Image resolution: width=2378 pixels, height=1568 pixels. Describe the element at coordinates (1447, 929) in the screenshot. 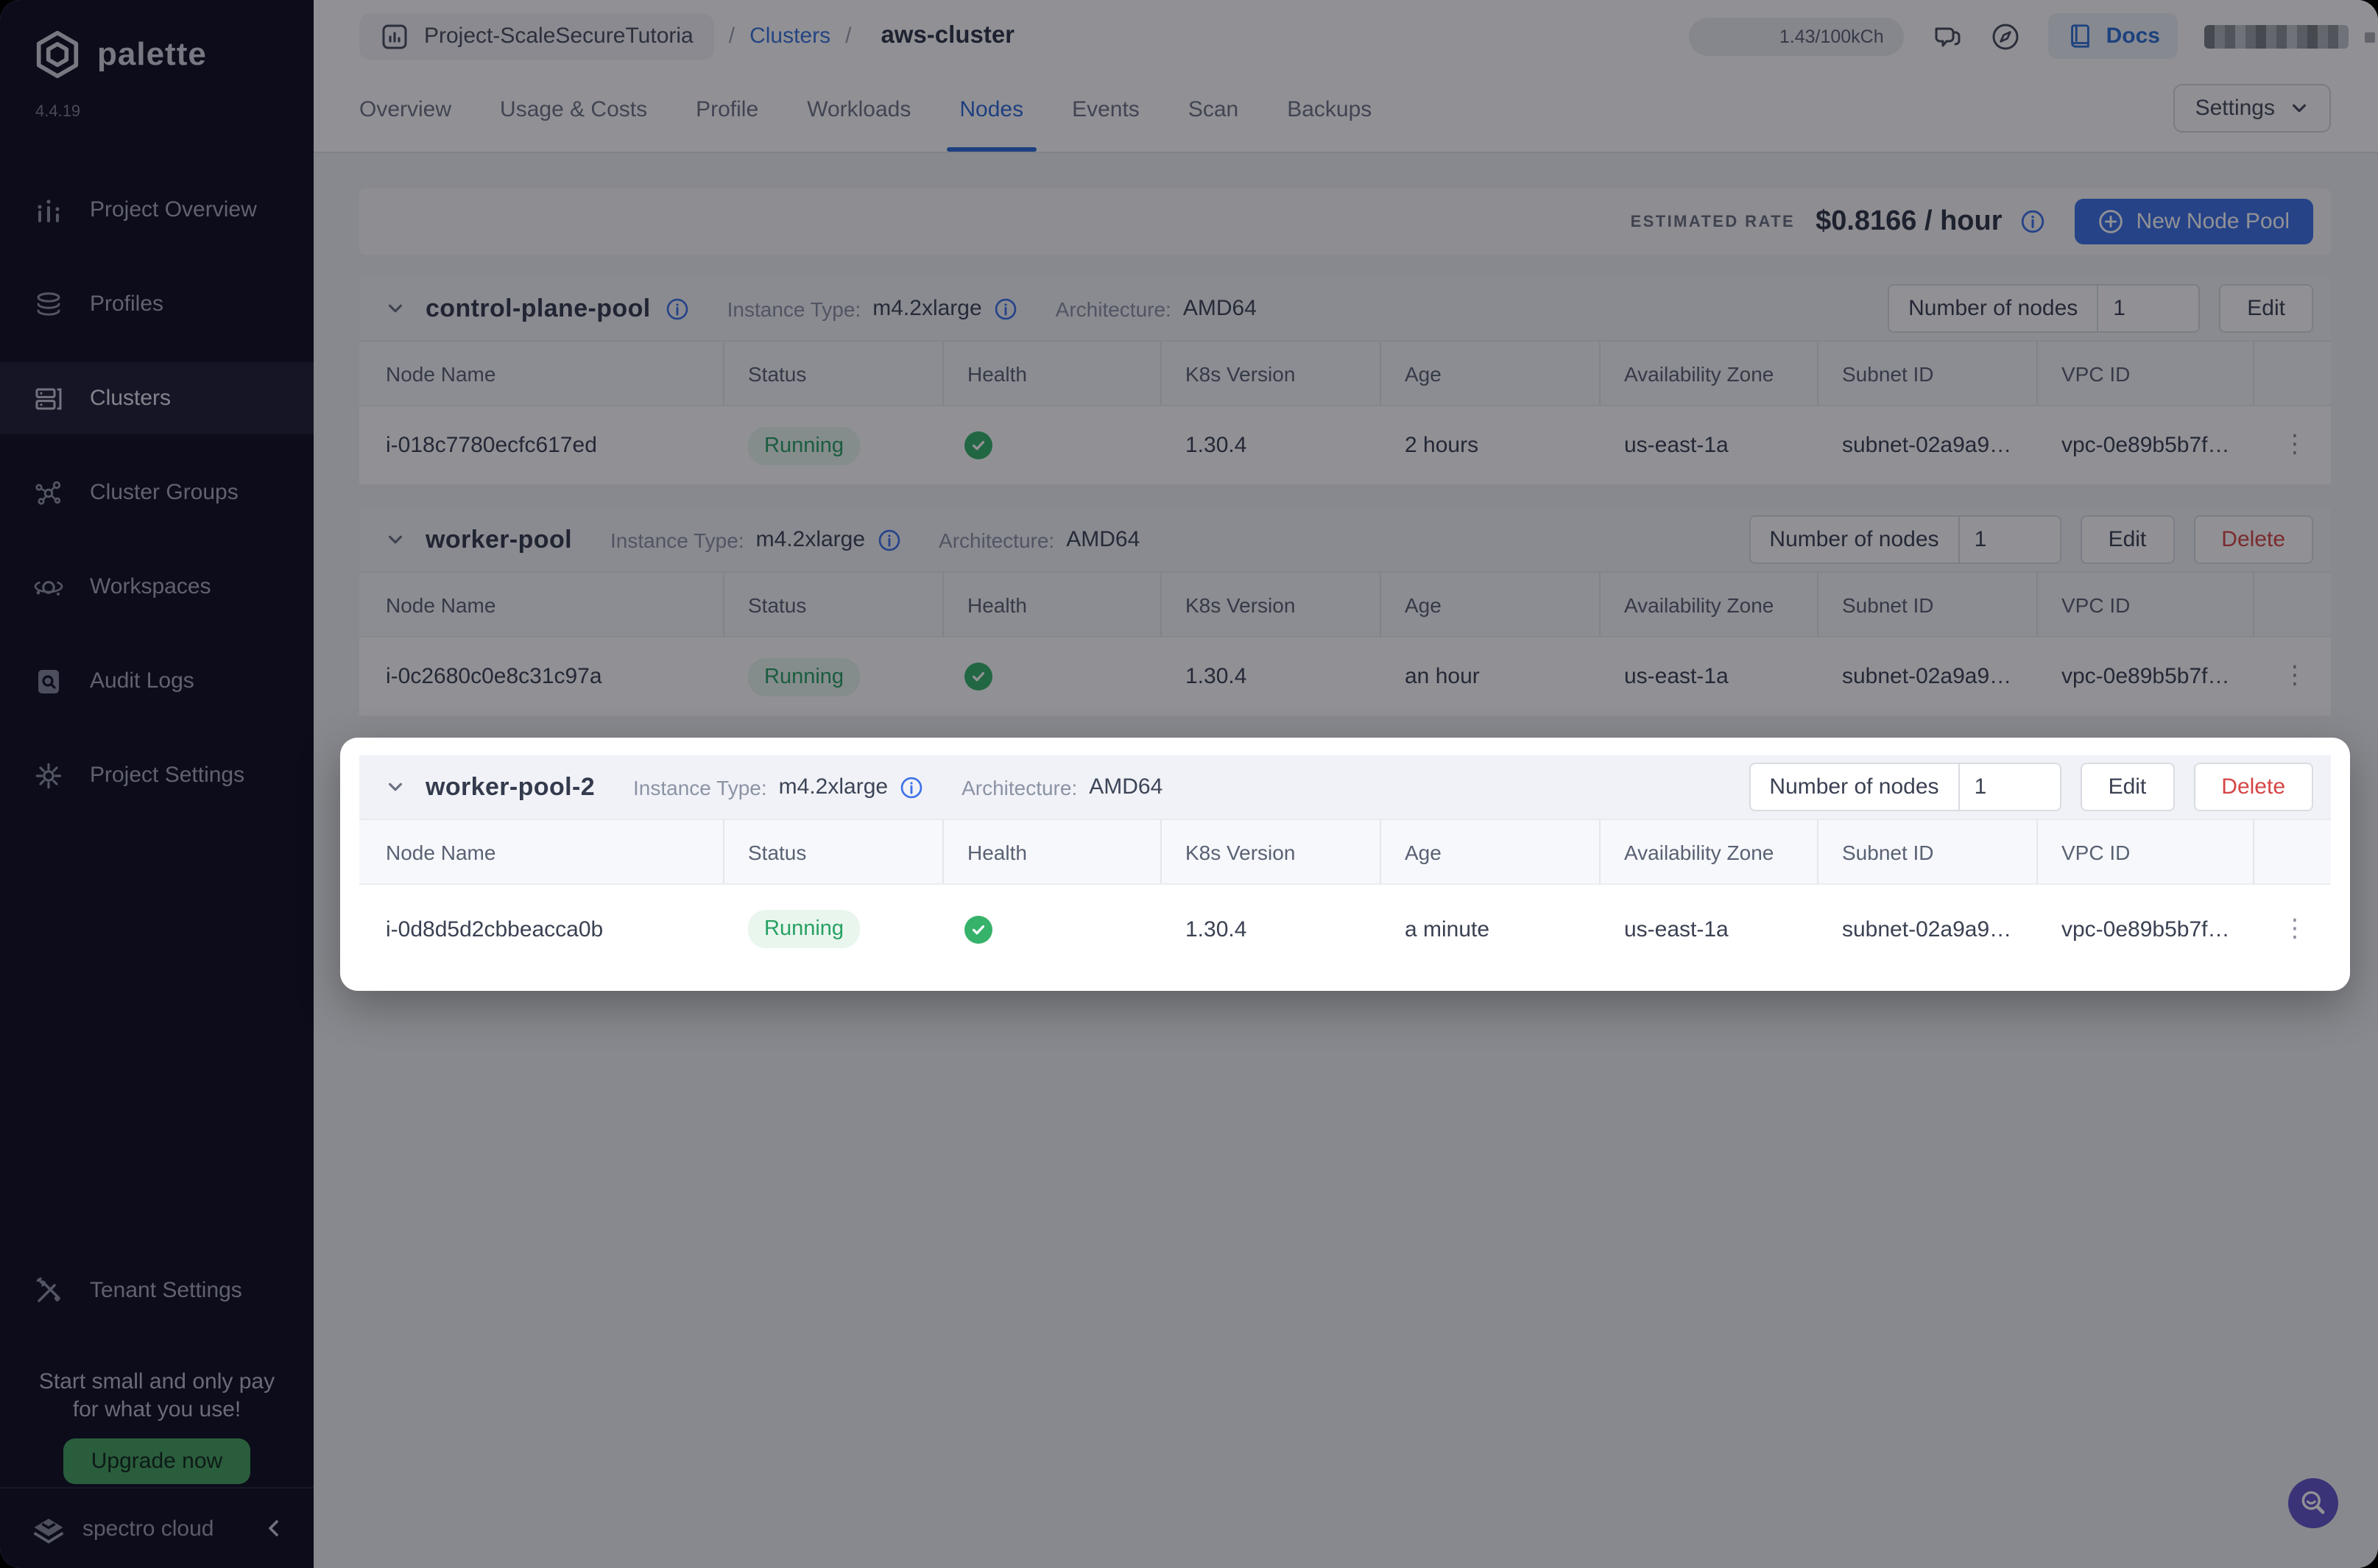

I see `age-cell: a minute` at that location.